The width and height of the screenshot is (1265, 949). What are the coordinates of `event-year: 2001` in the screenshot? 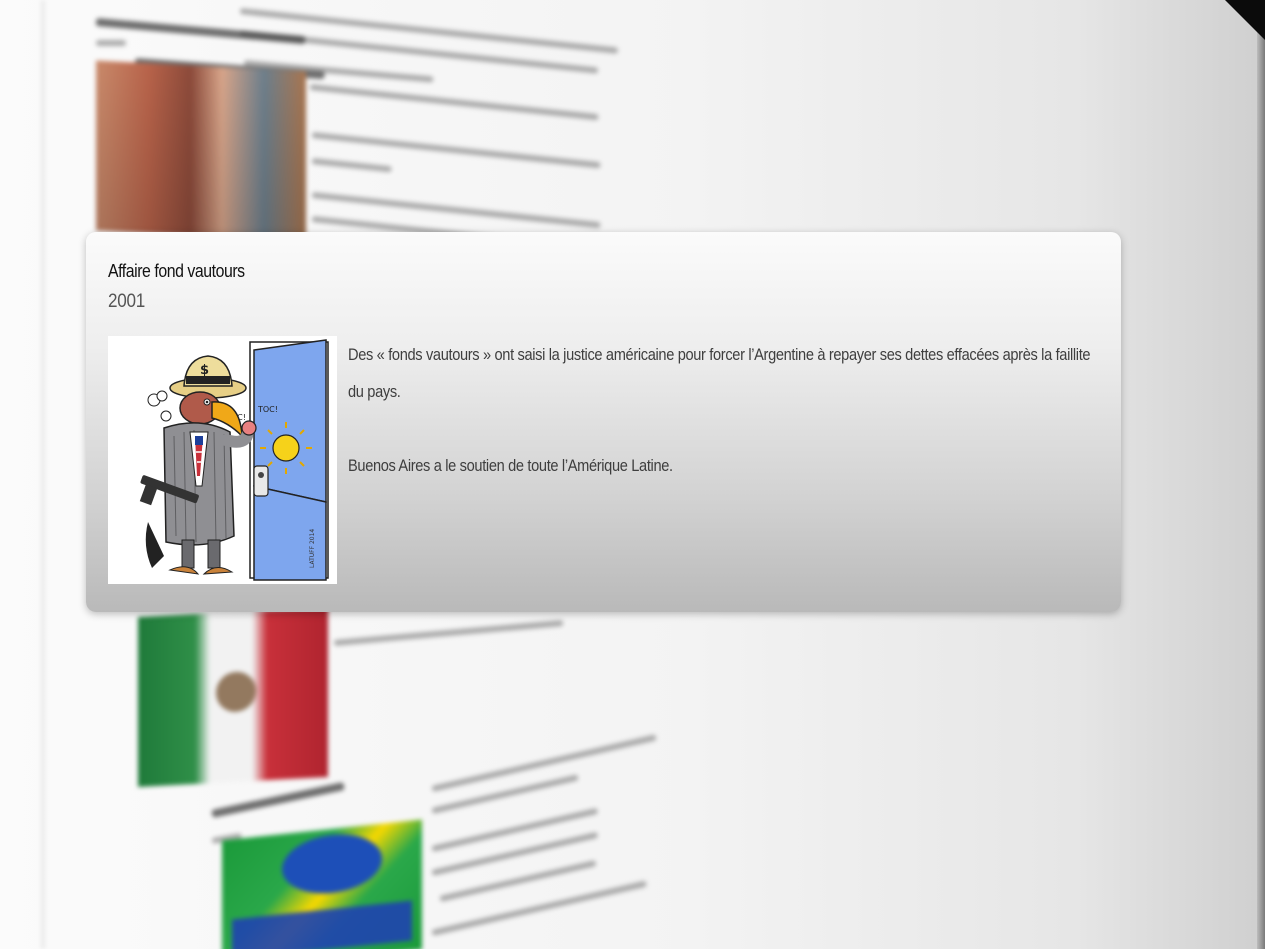 It's located at (126, 301).